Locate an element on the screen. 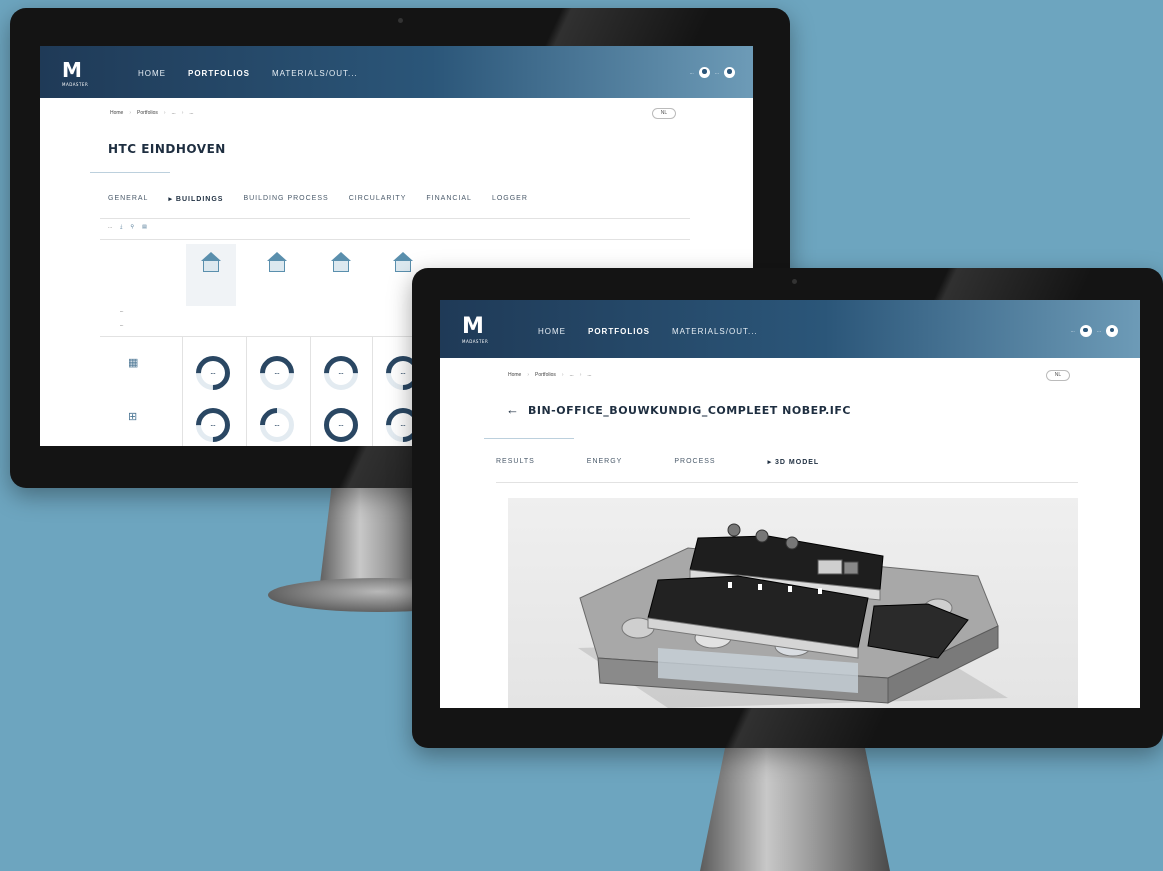  download-icon: ⤓ is located at coordinates (121, 227).